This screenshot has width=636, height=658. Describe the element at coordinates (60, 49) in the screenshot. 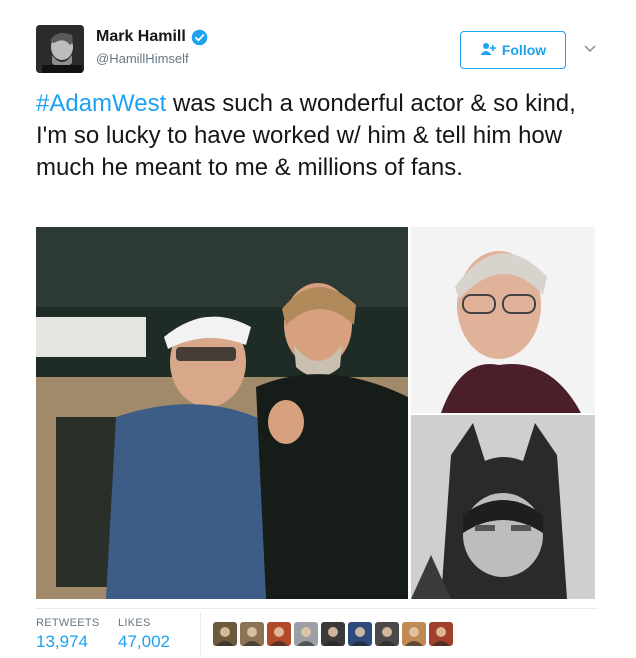

I see `avatar` at that location.